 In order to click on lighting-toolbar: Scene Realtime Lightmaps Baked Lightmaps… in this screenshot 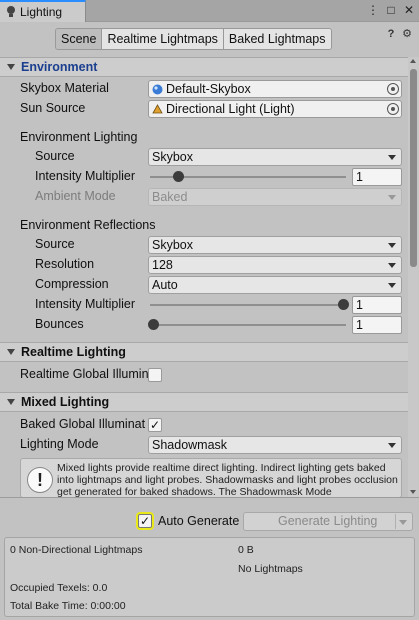, I will do `click(209, 39)`.